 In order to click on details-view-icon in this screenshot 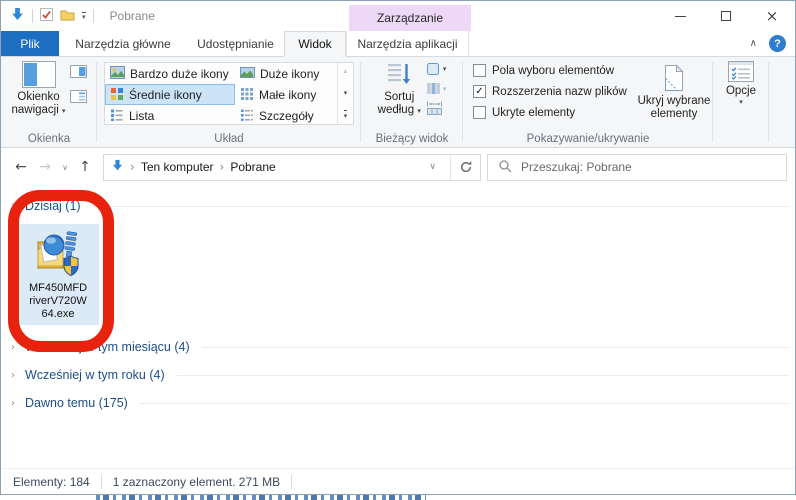, I will do `click(247, 116)`.